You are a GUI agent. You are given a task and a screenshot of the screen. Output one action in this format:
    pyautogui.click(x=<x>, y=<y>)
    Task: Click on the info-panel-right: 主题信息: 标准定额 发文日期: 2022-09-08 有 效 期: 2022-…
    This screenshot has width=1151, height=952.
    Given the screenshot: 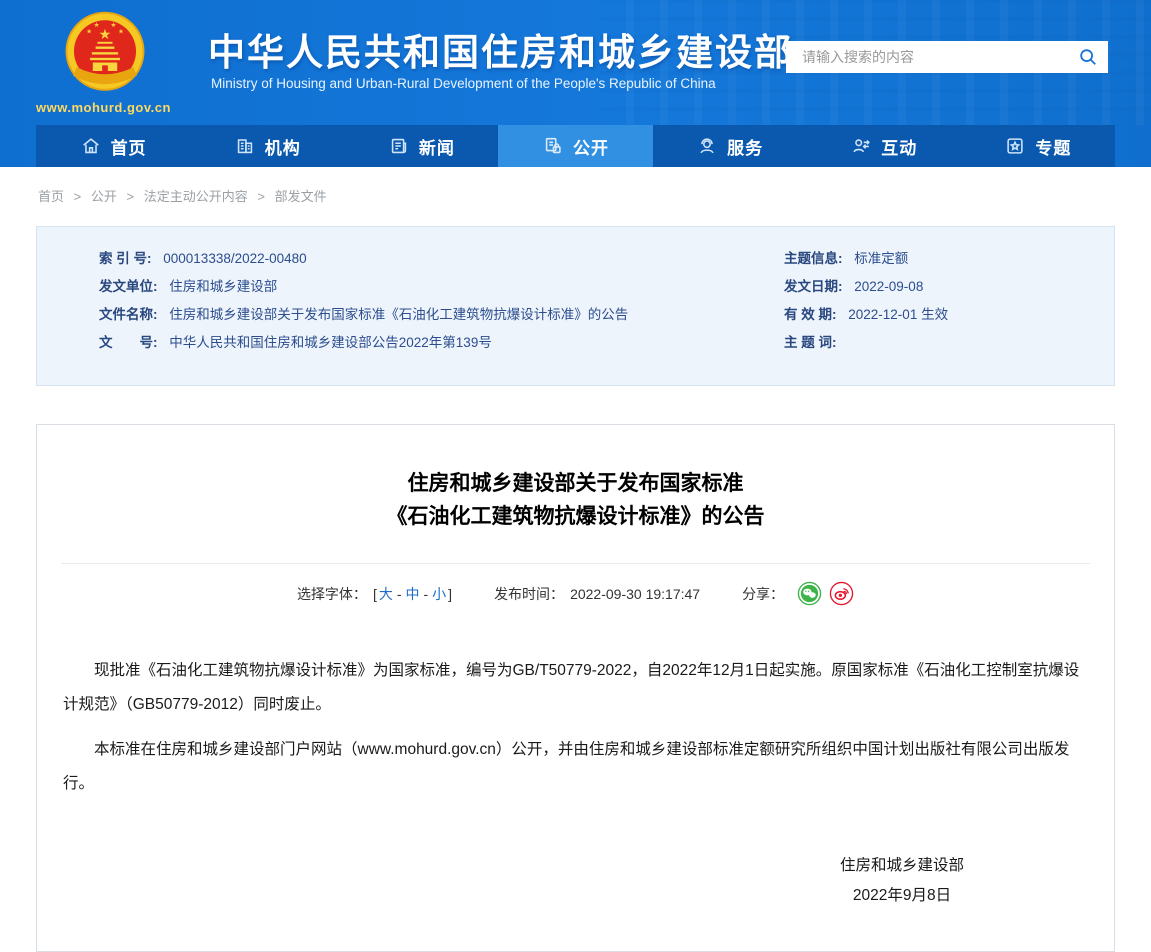 What is the action you would take?
    pyautogui.click(x=949, y=318)
    